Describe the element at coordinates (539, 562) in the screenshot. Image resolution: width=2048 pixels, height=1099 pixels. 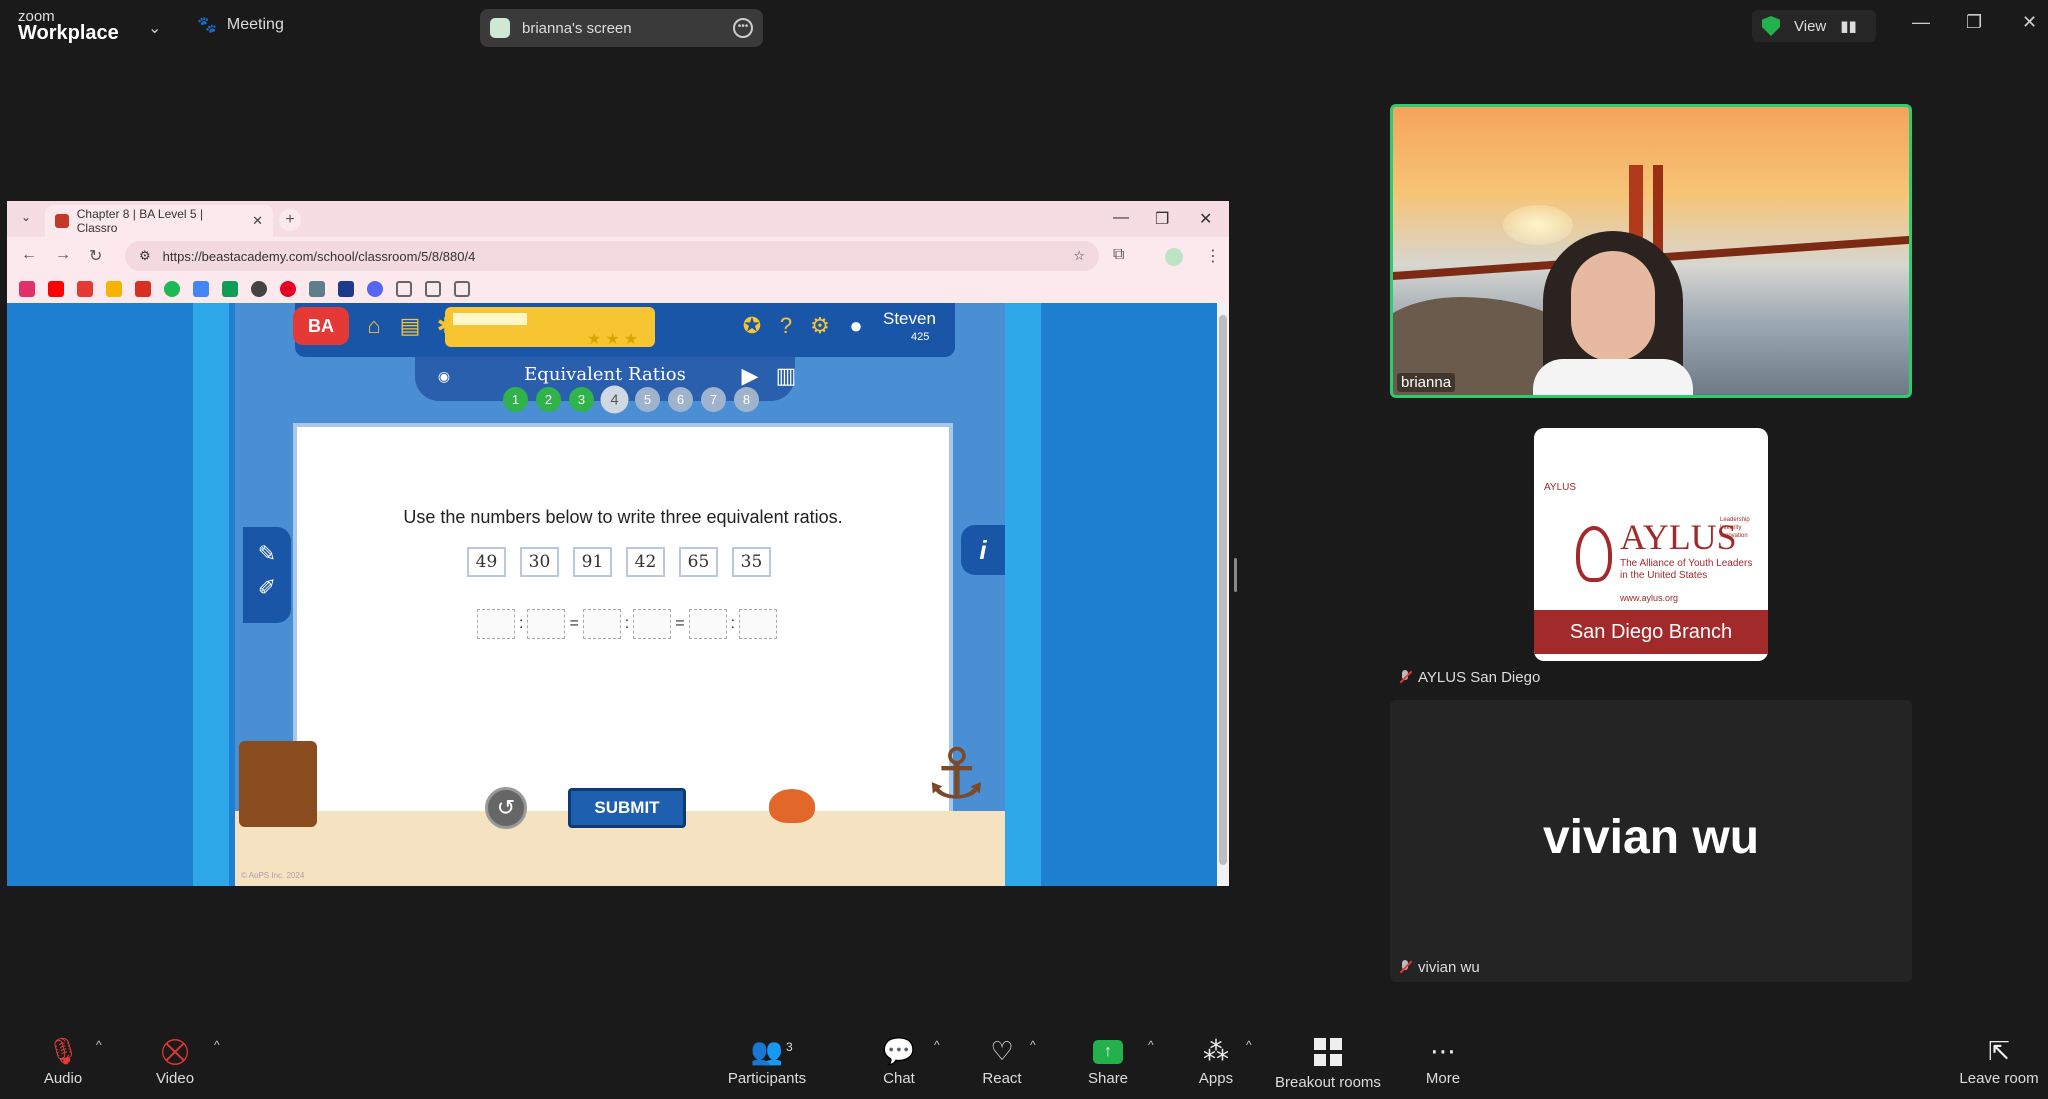
I see `number-tile: 30` at that location.